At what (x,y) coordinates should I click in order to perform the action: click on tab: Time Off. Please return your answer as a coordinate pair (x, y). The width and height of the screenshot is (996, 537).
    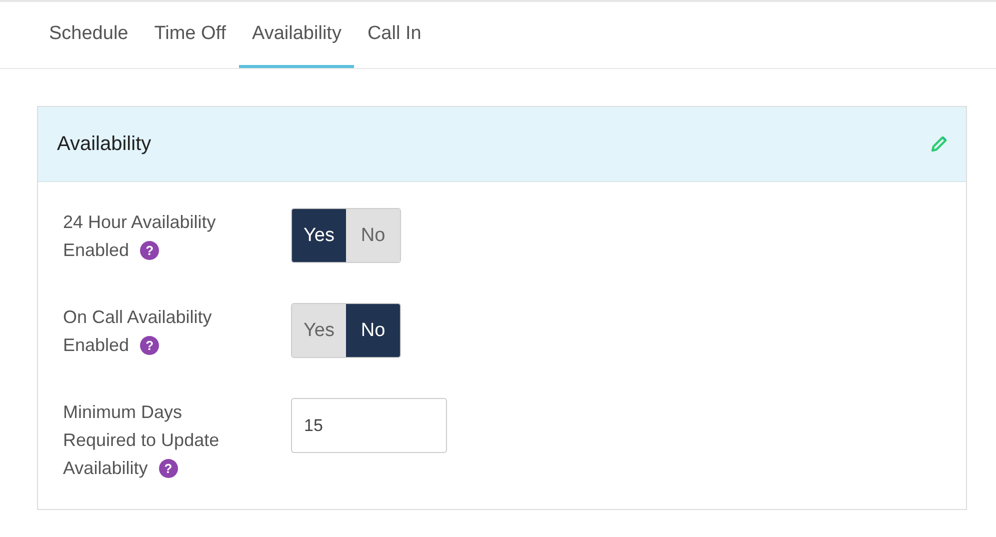
    Looking at the image, I should click on (190, 35).